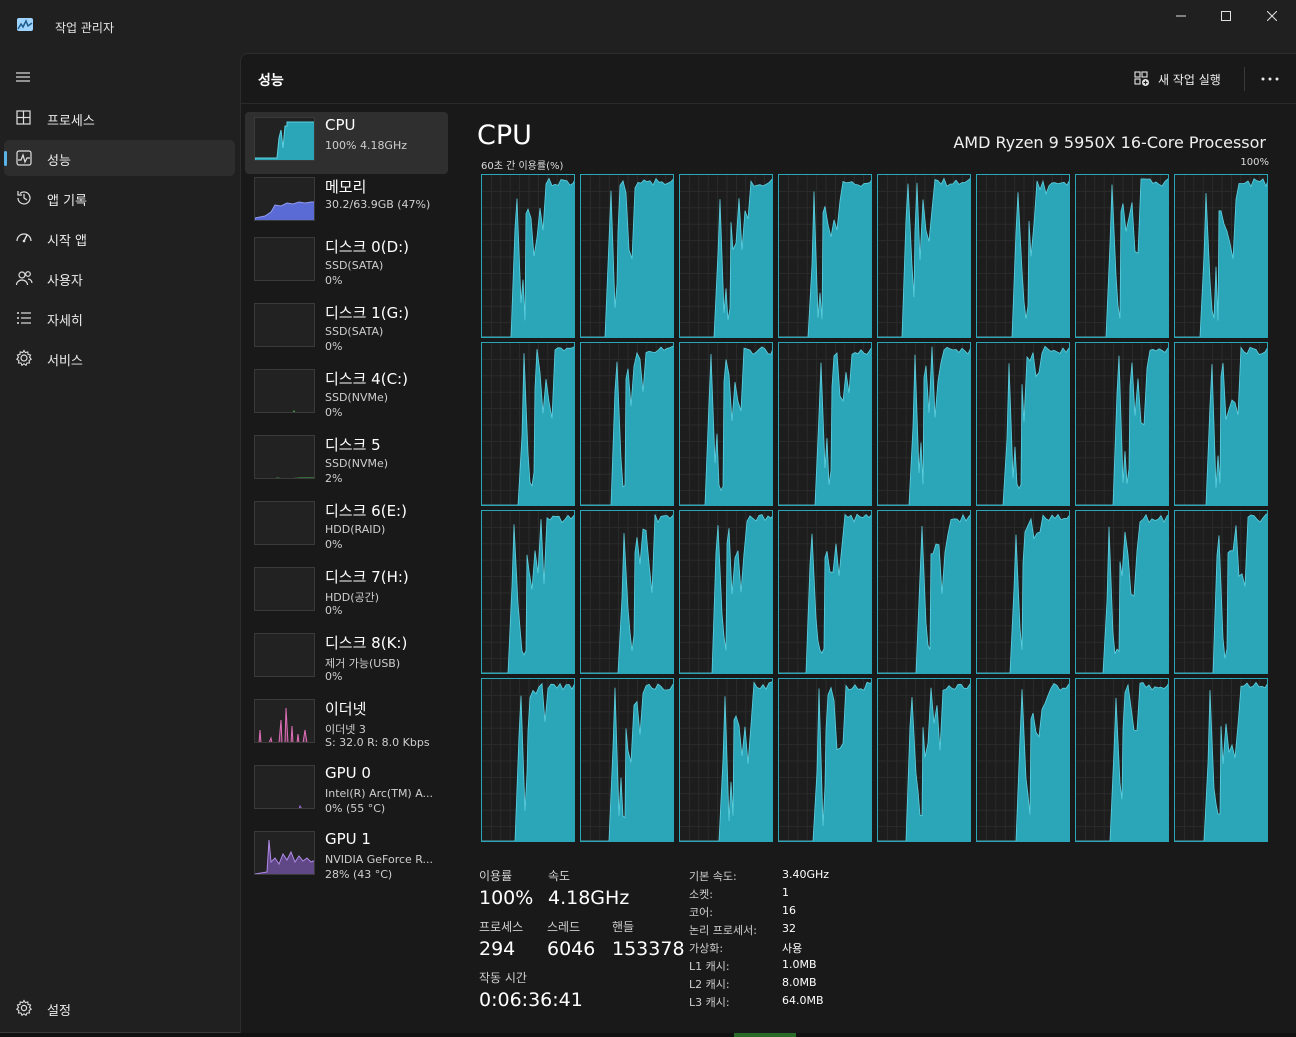 The height and width of the screenshot is (1037, 1296). I want to click on resource-item-disk-6: 디스크 6(E:) HDD(RAID) 0%, so click(346, 527).